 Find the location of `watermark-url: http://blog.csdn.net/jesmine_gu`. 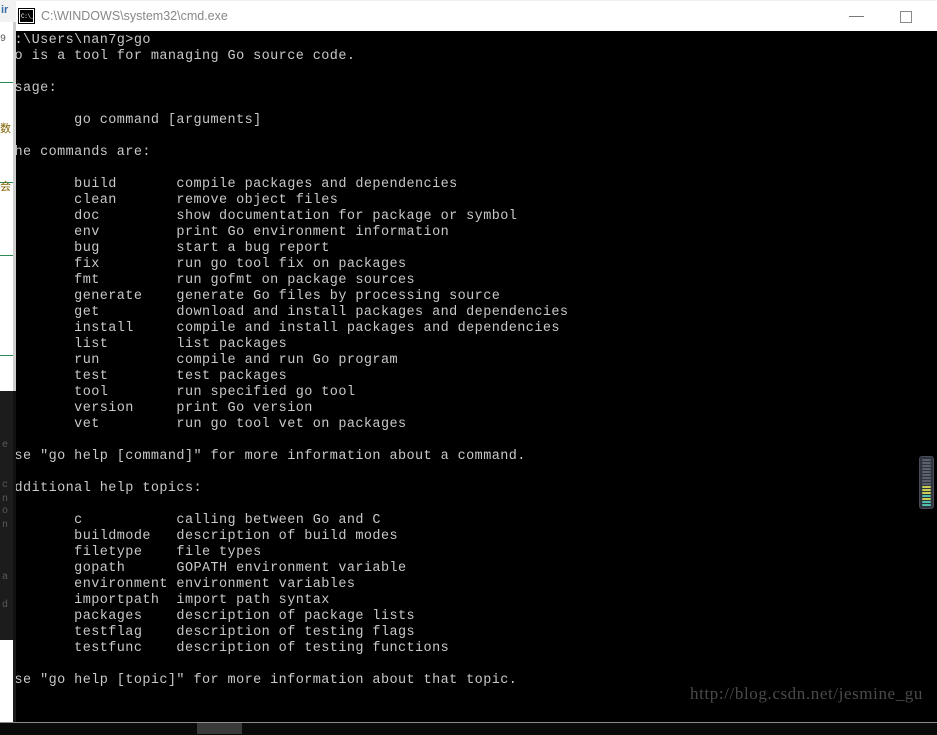

watermark-url: http://blog.csdn.net/jesmine_gu is located at coordinates (806, 693).